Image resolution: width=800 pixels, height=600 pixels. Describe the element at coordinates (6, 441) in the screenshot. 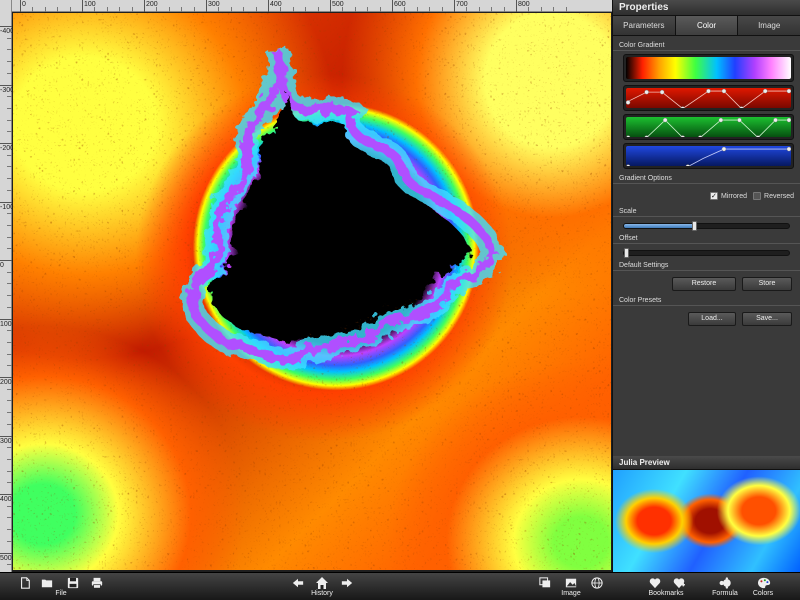

I see `ruler-tick-label: 300` at that location.